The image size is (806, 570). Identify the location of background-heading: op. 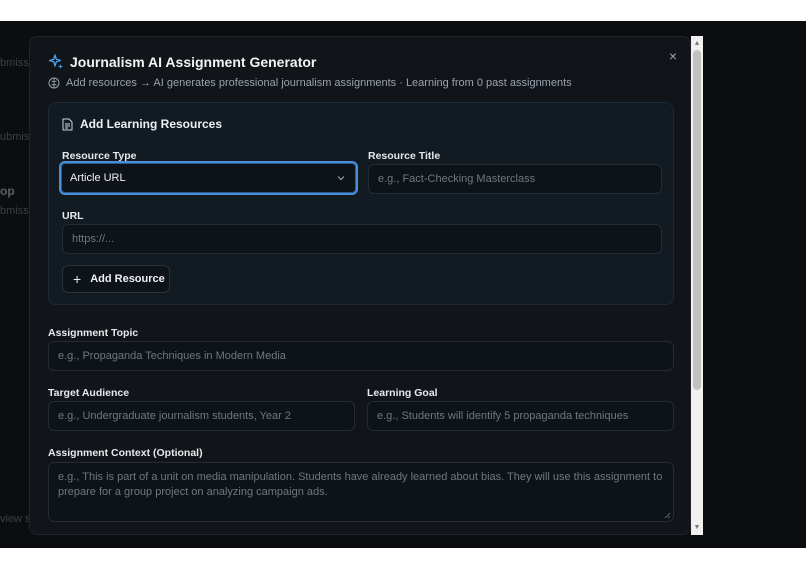
(7, 191).